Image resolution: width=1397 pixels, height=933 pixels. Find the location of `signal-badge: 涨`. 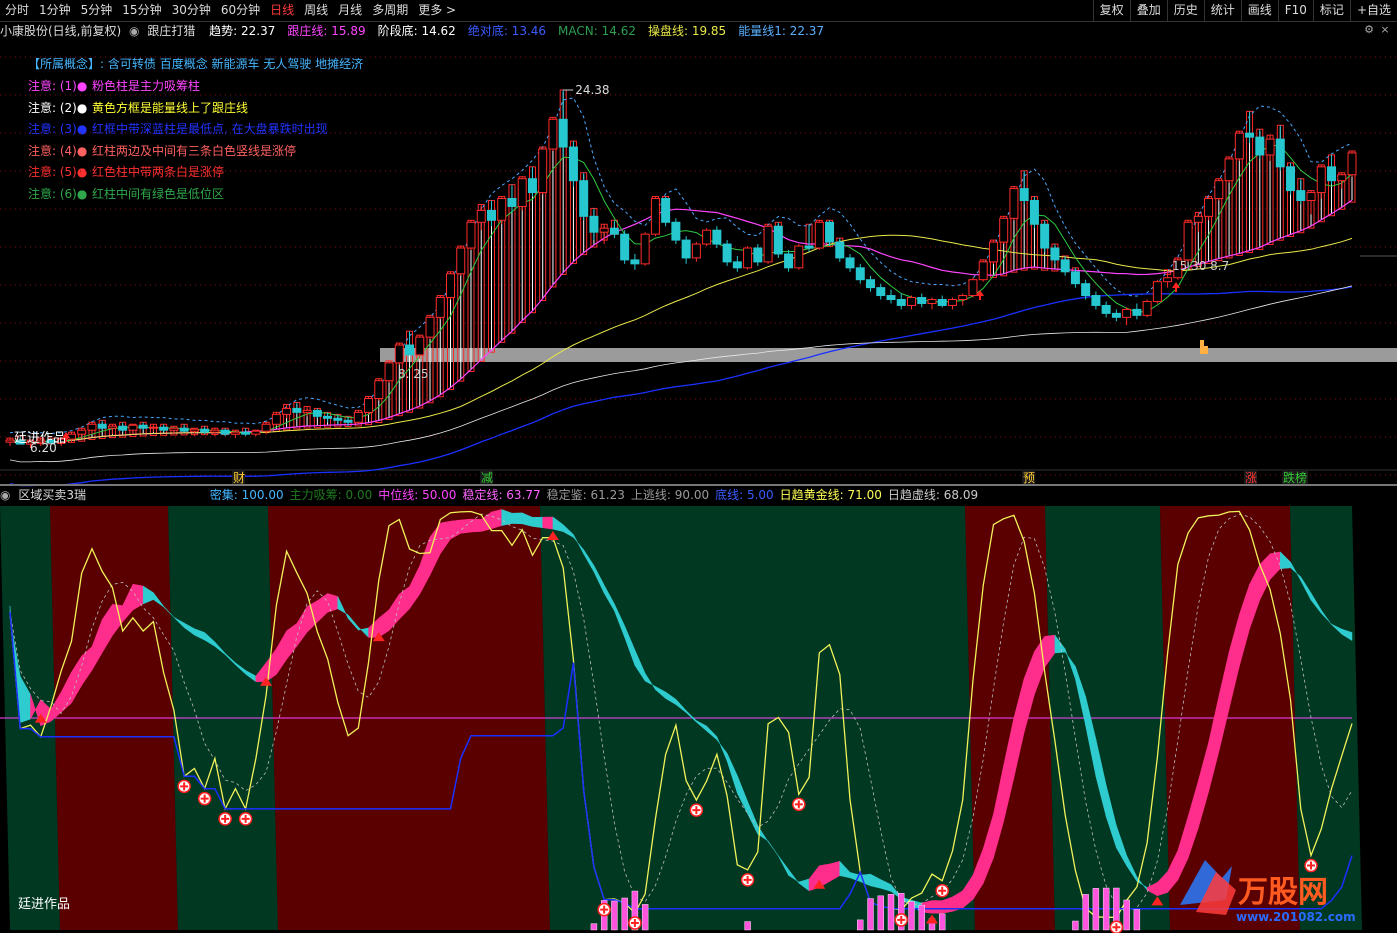

signal-badge: 涨 is located at coordinates (1251, 477).